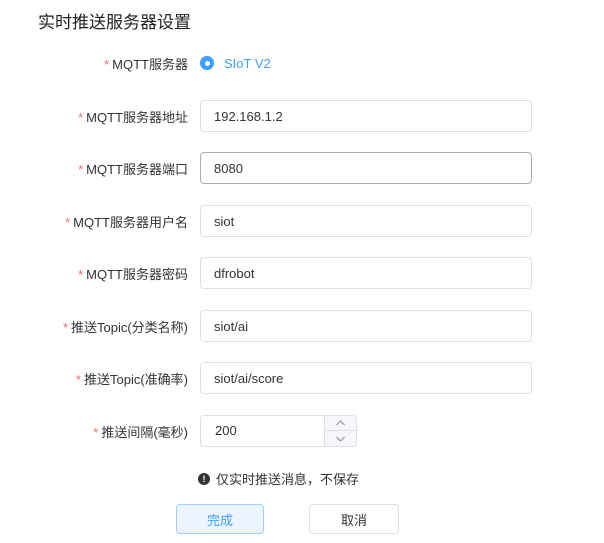 The height and width of the screenshot is (543, 604). Describe the element at coordinates (366, 273) in the screenshot. I see `password-input: dfrobot` at that location.